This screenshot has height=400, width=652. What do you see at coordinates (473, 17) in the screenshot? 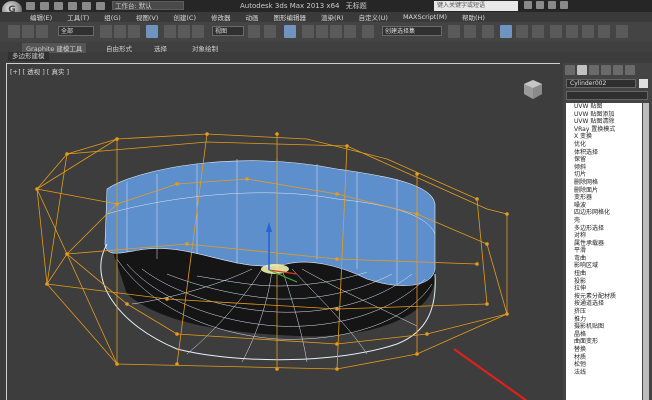
I see `menu-help: 帮助(H)` at bounding box center [473, 17].